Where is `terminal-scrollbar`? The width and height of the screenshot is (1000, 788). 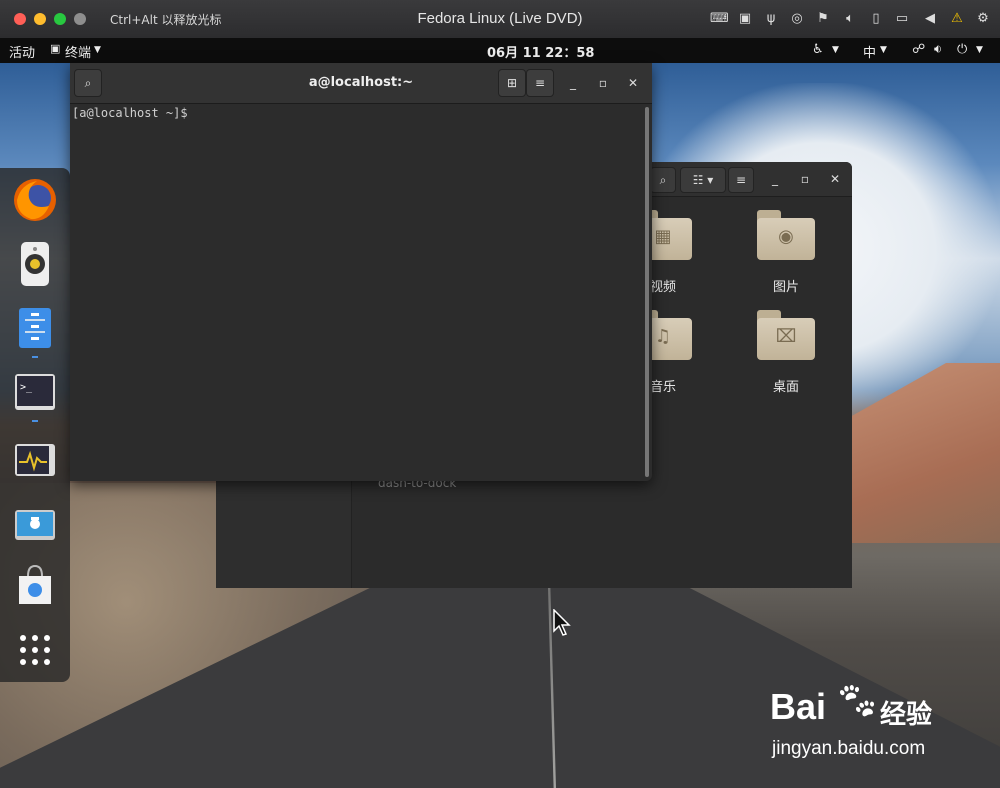
terminal-scrollbar is located at coordinates (647, 292).